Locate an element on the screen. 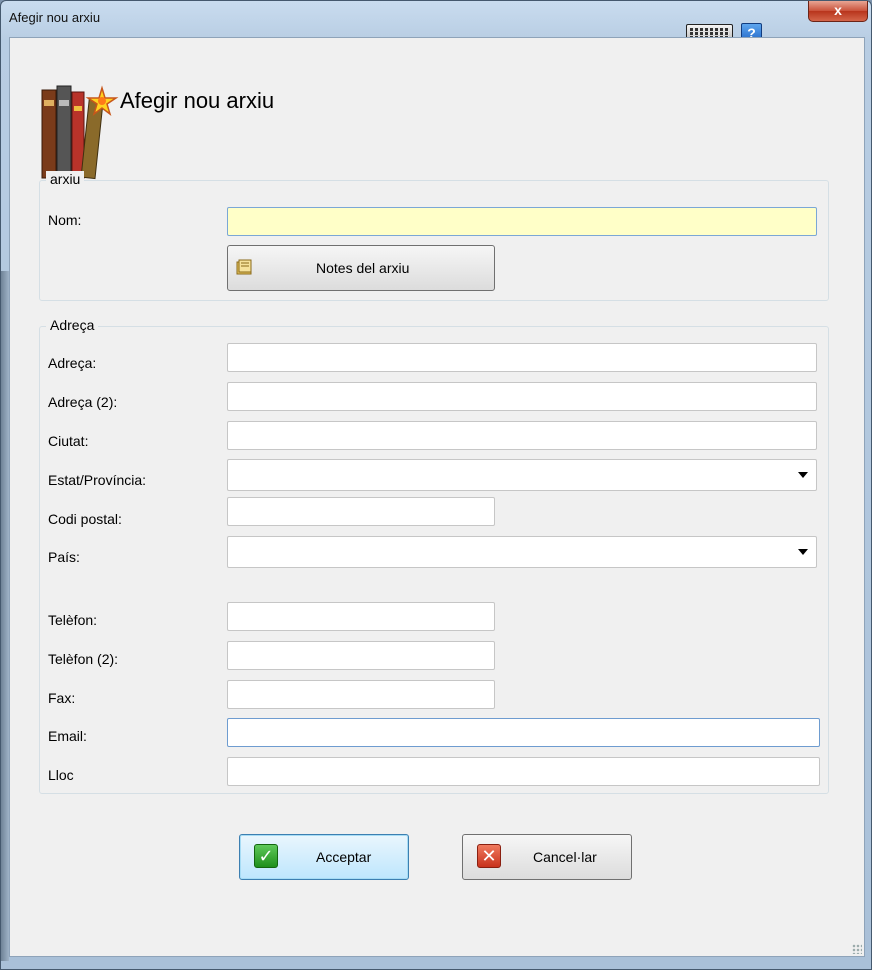 This screenshot has height=970, width=872. nom-input is located at coordinates (522, 221).